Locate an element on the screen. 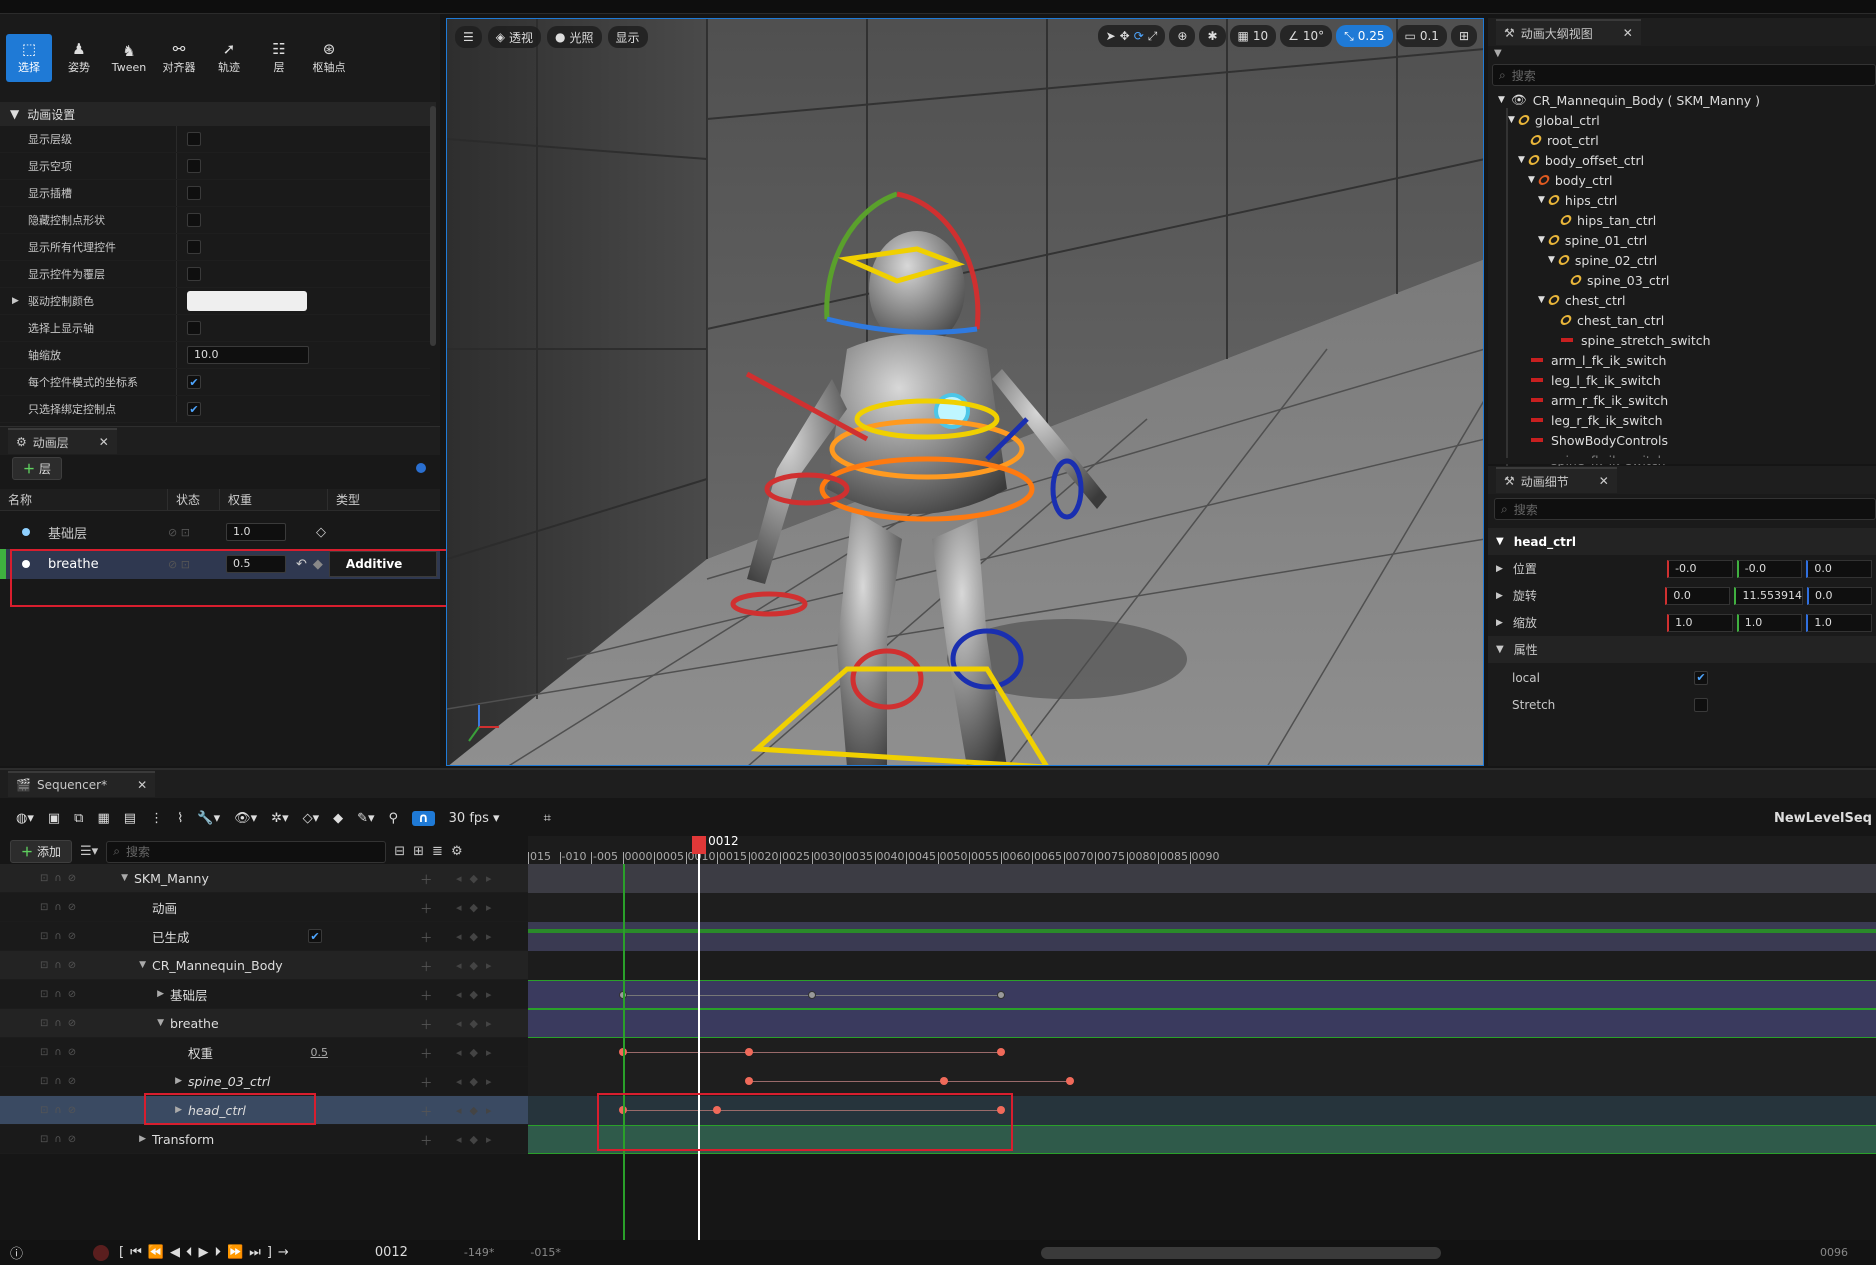 The image size is (1876, 1265). track-row: ⊡∩⊘ ▼ SKM_Manny ＋ ◂◆▸ is located at coordinates (264, 878).